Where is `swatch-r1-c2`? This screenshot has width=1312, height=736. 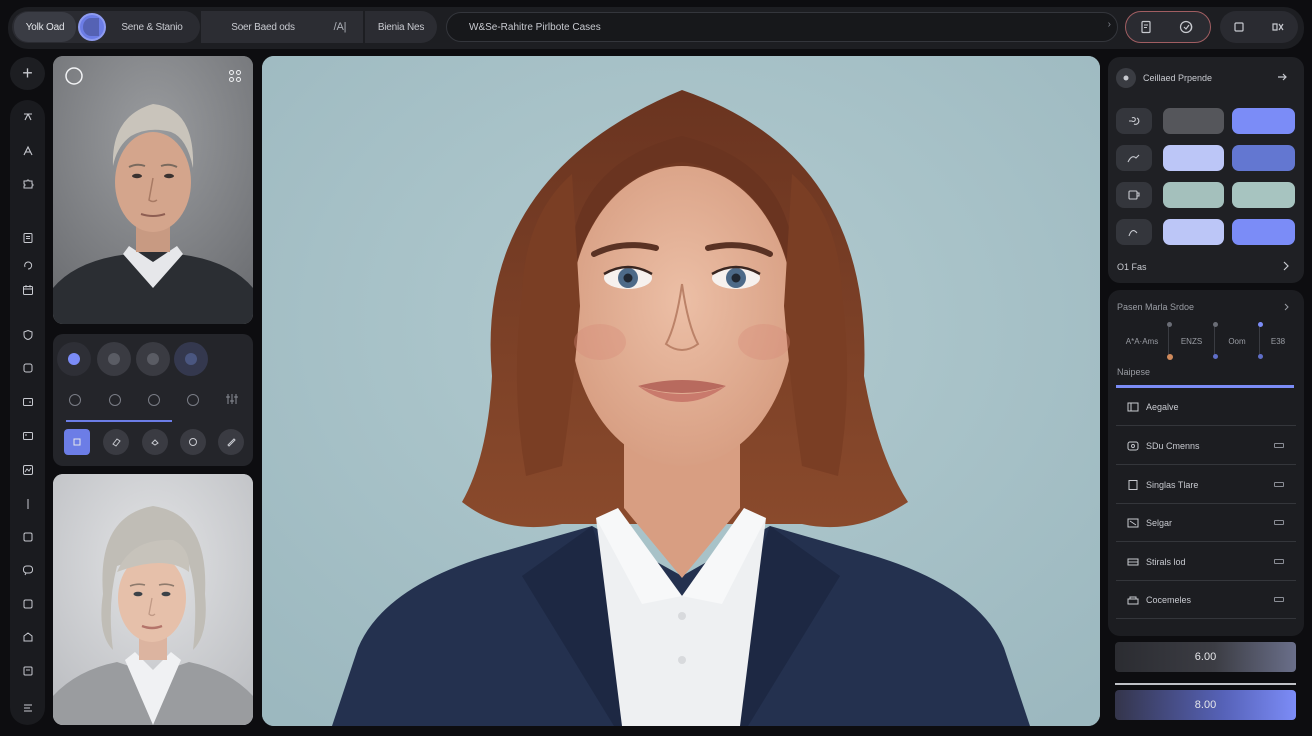
swatch-r1-c2 is located at coordinates (1263, 121).